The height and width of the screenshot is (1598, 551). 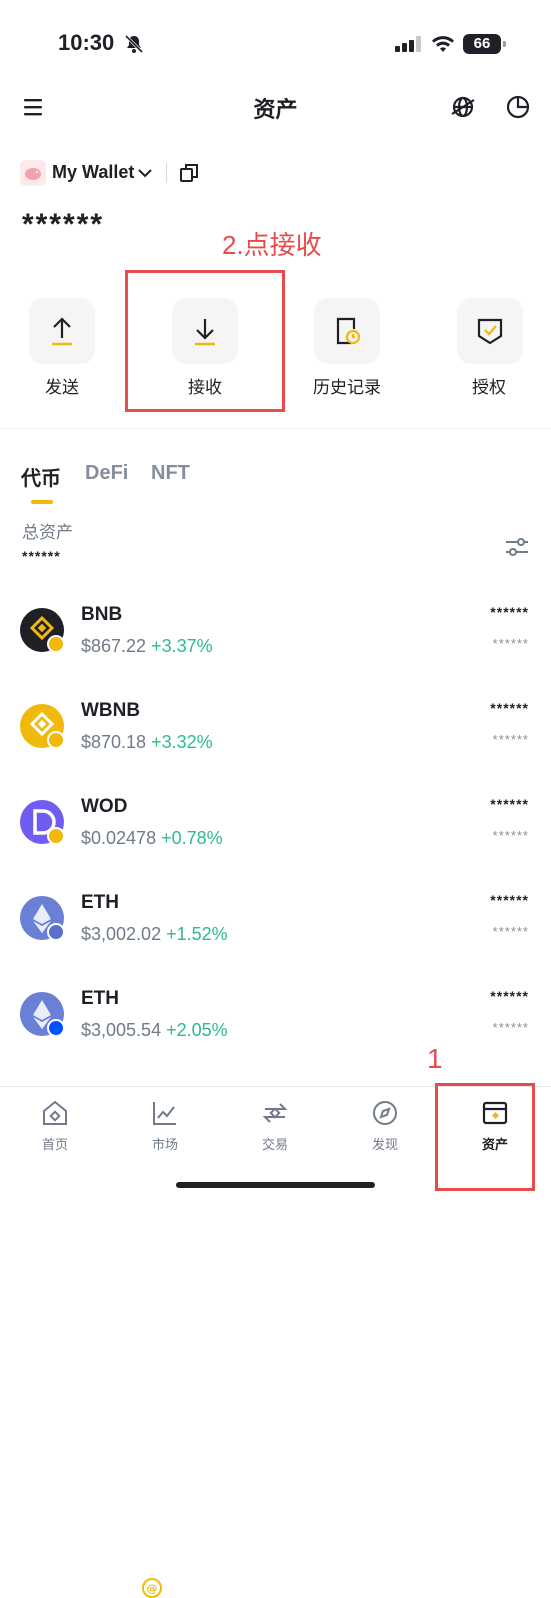 What do you see at coordinates (165, 1125) in the screenshot?
I see `nav-market: 市场` at bounding box center [165, 1125].